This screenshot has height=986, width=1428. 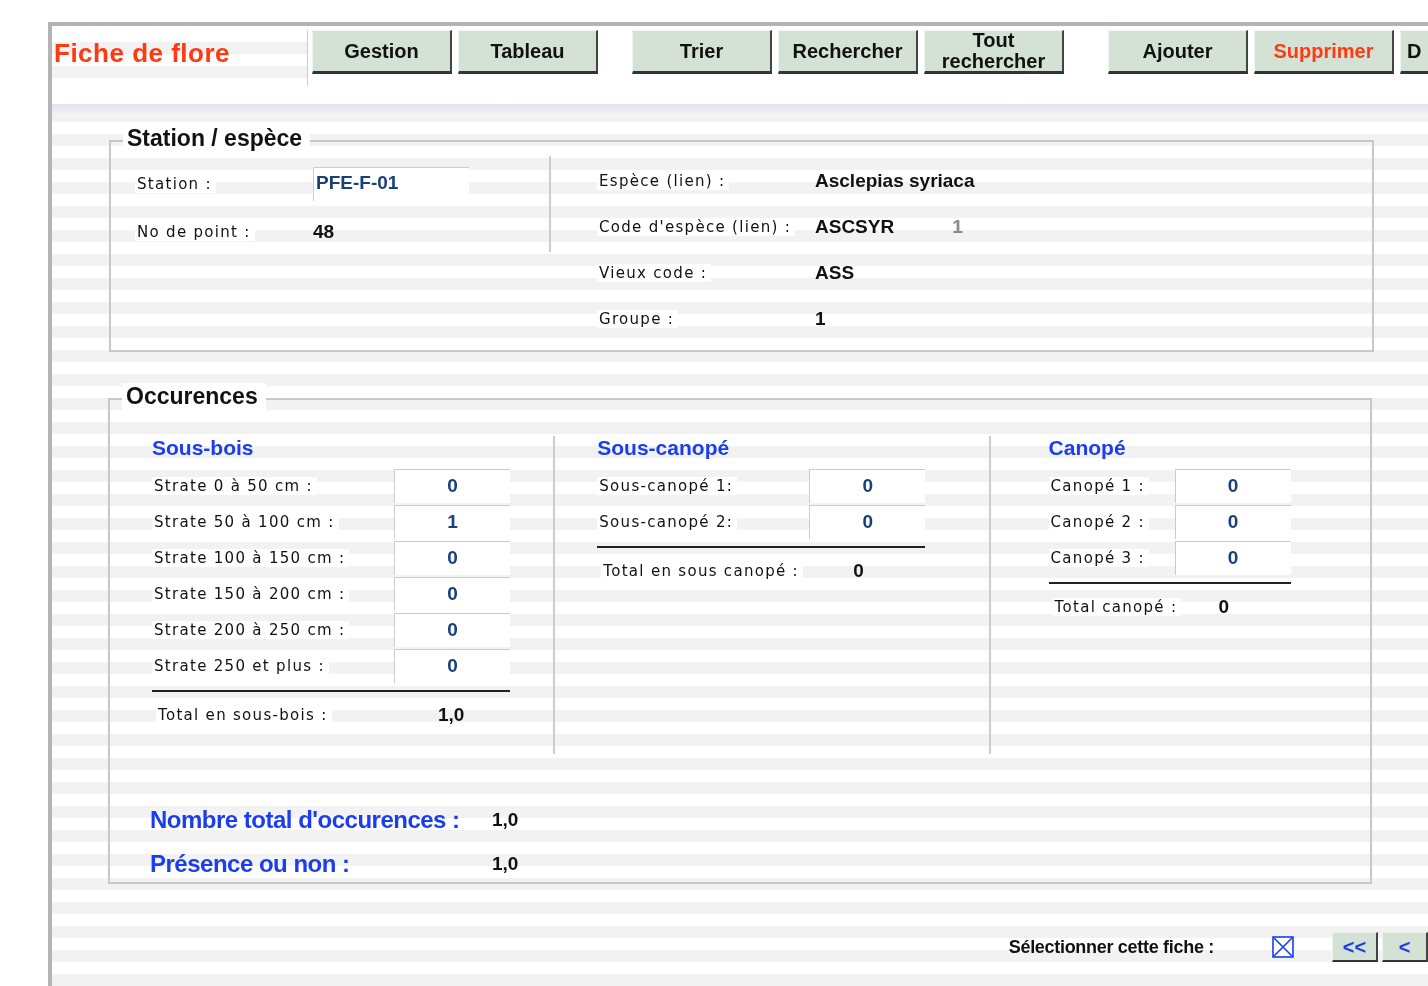 What do you see at coordinates (217, 138) in the screenshot?
I see `section-legend: Station / espèce` at bounding box center [217, 138].